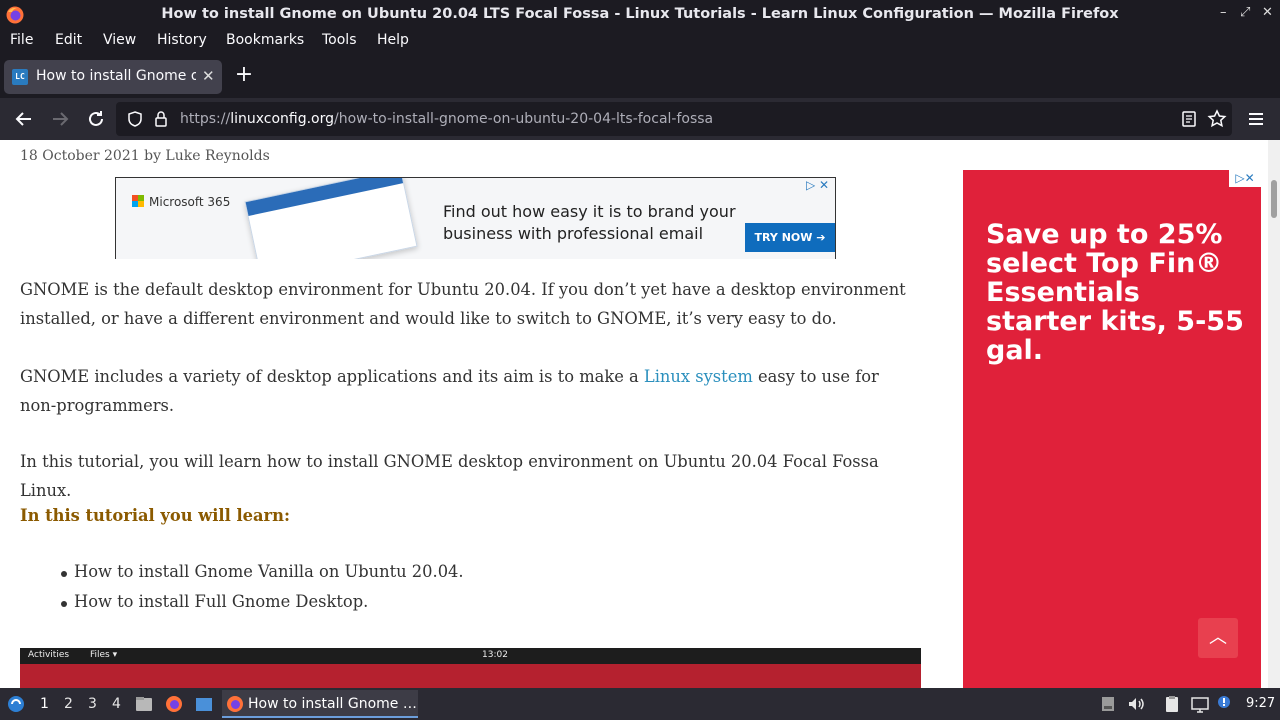  I want to click on workspace-2: 2, so click(68, 704).